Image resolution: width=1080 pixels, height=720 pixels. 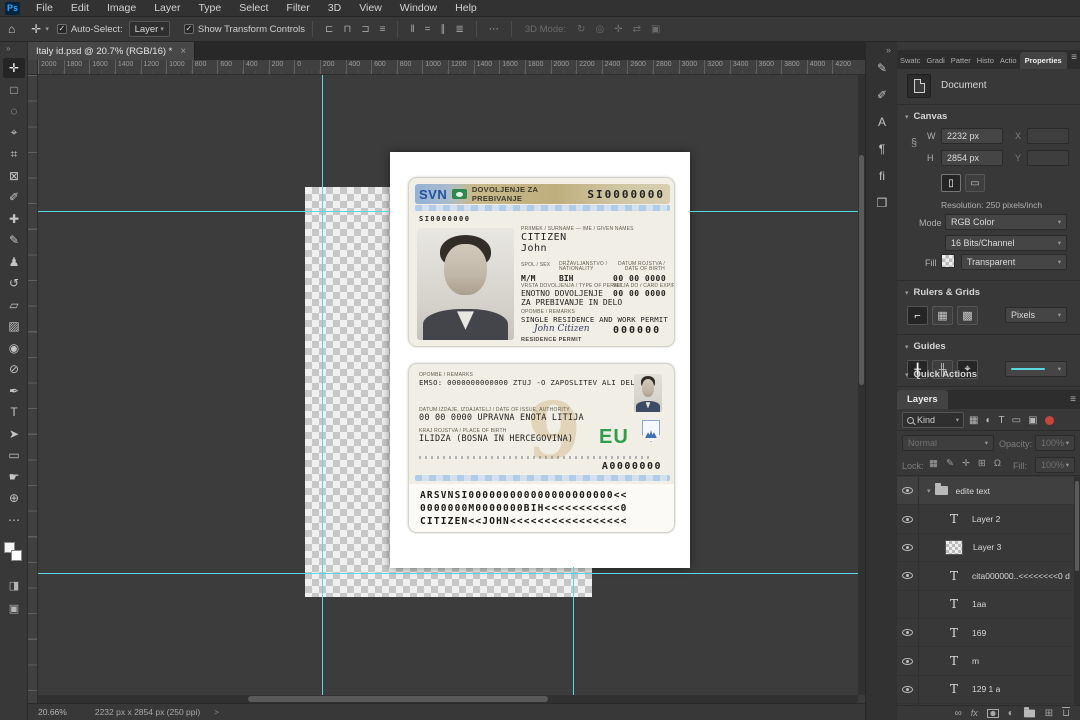 What do you see at coordinates (882, 176) in the screenshot?
I see `glyphs-panel-icon: ﬁ` at bounding box center [882, 176].